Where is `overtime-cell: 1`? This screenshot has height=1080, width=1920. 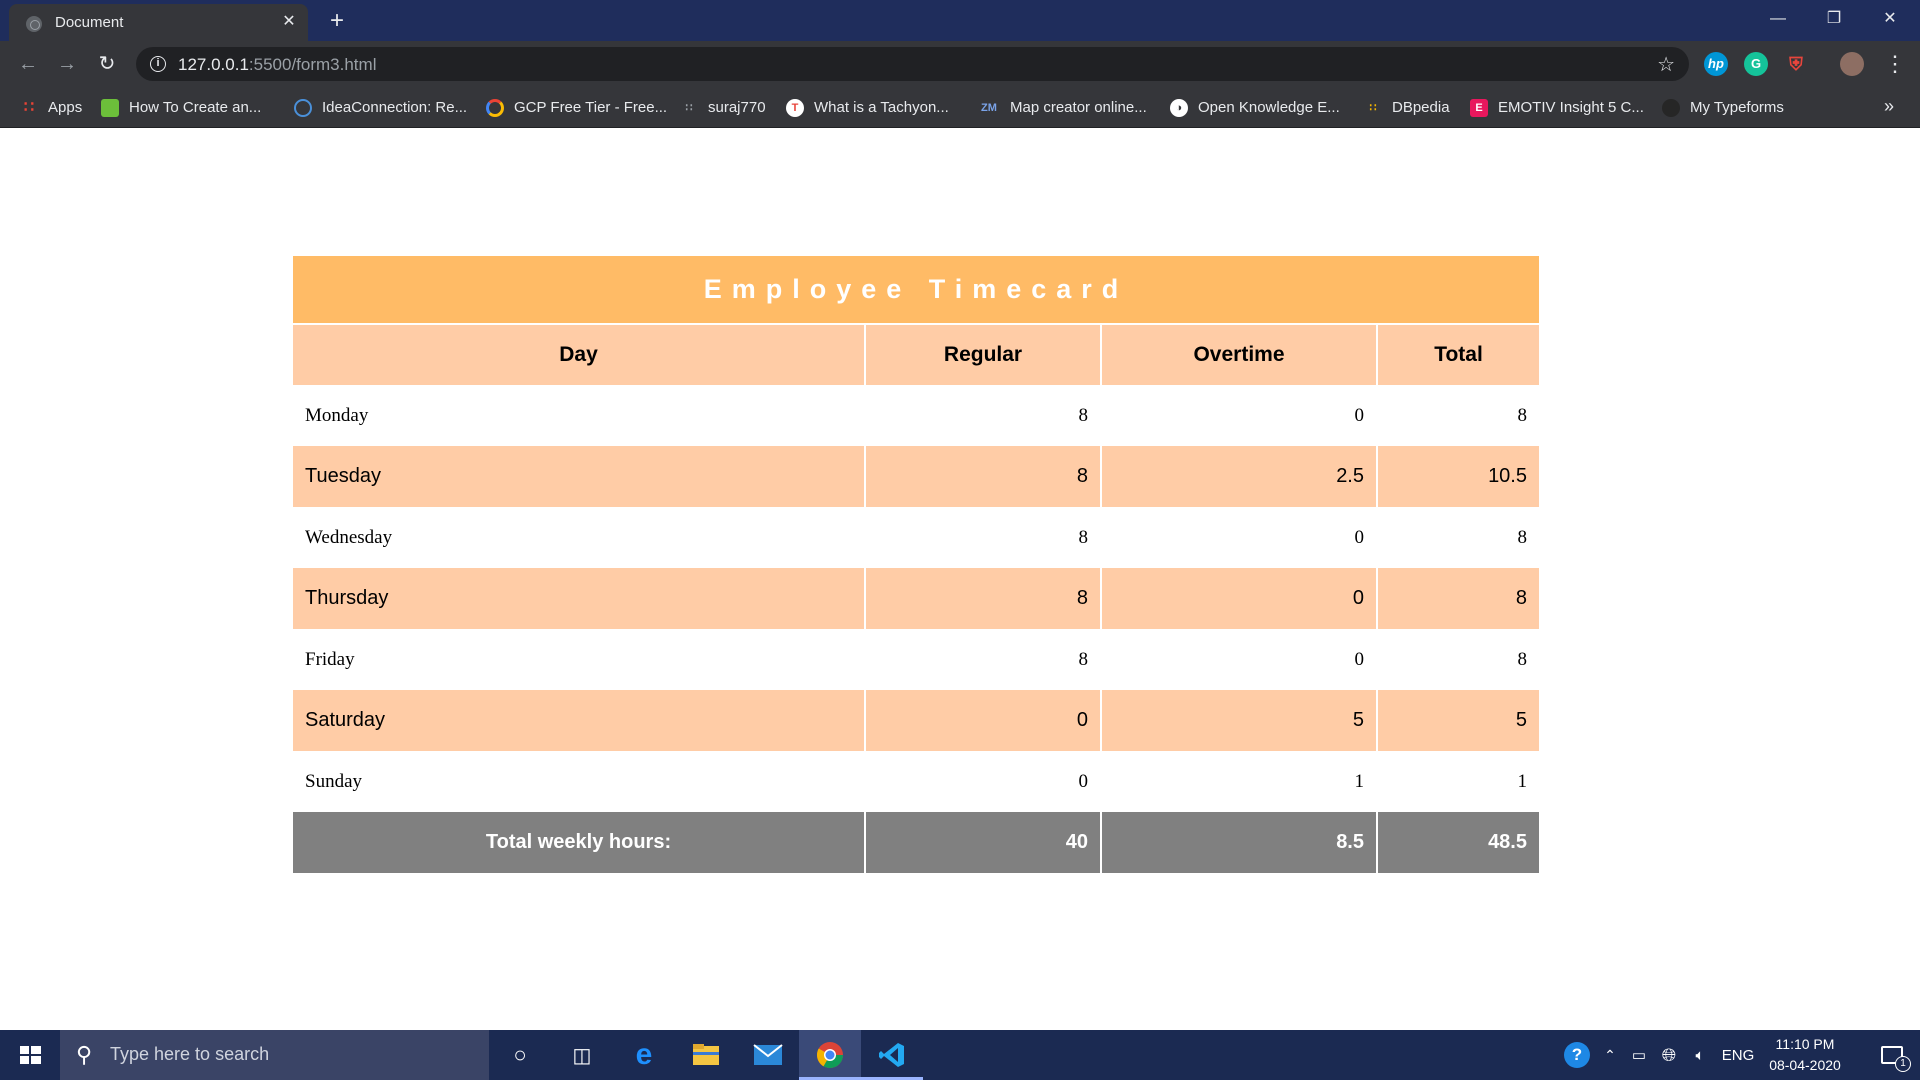
overtime-cell: 1 is located at coordinates (1239, 781).